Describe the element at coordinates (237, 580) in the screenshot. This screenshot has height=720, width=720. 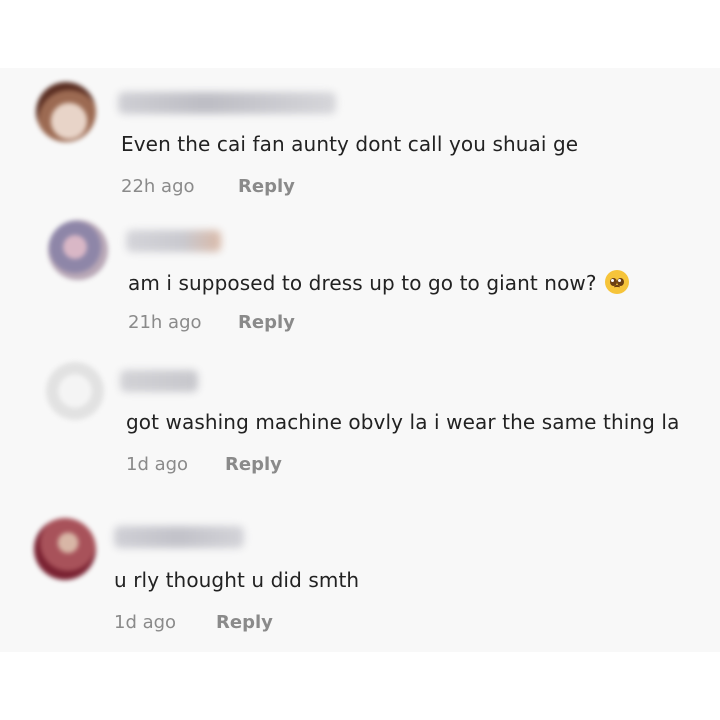
I see `comment-text: u rly thought u did smth` at that location.